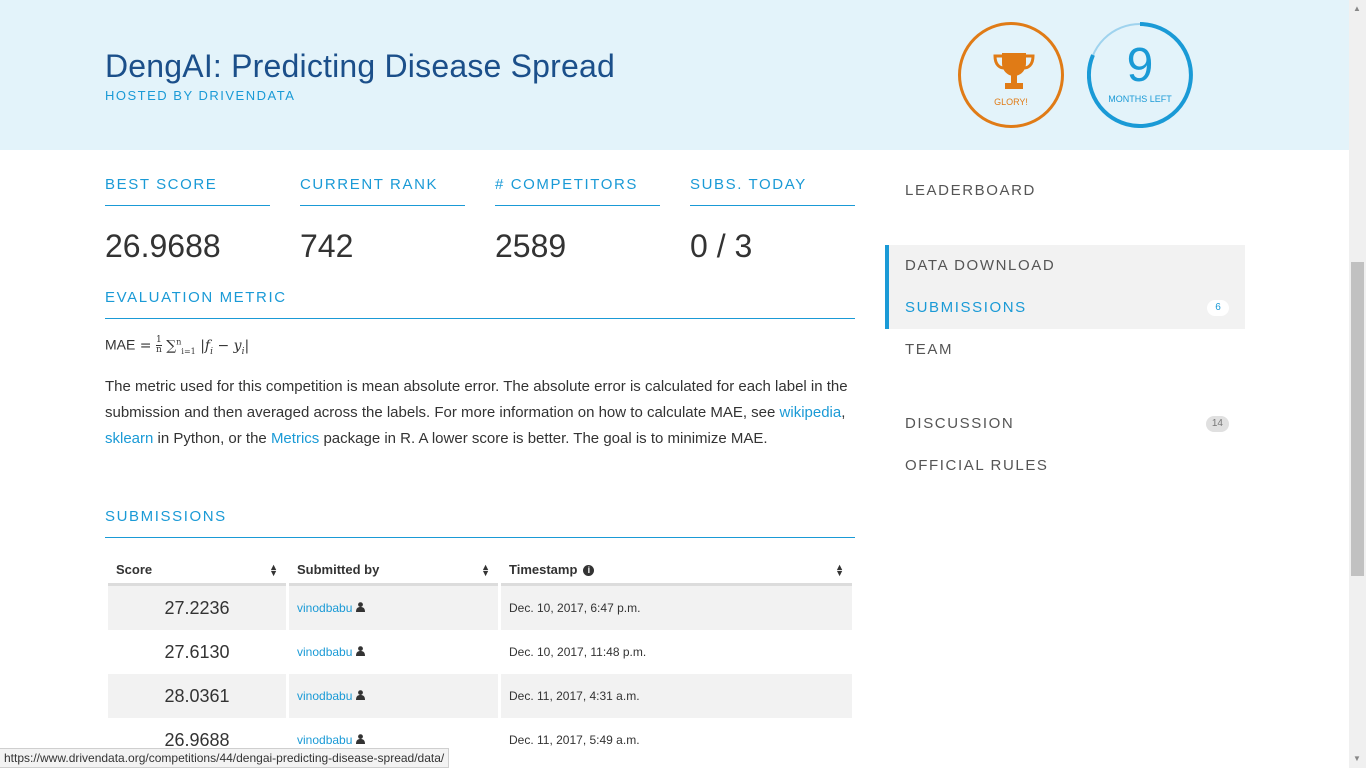 This screenshot has height=768, width=1366. Describe the element at coordinates (531, 246) in the screenshot. I see `stat-value: 2589` at that location.